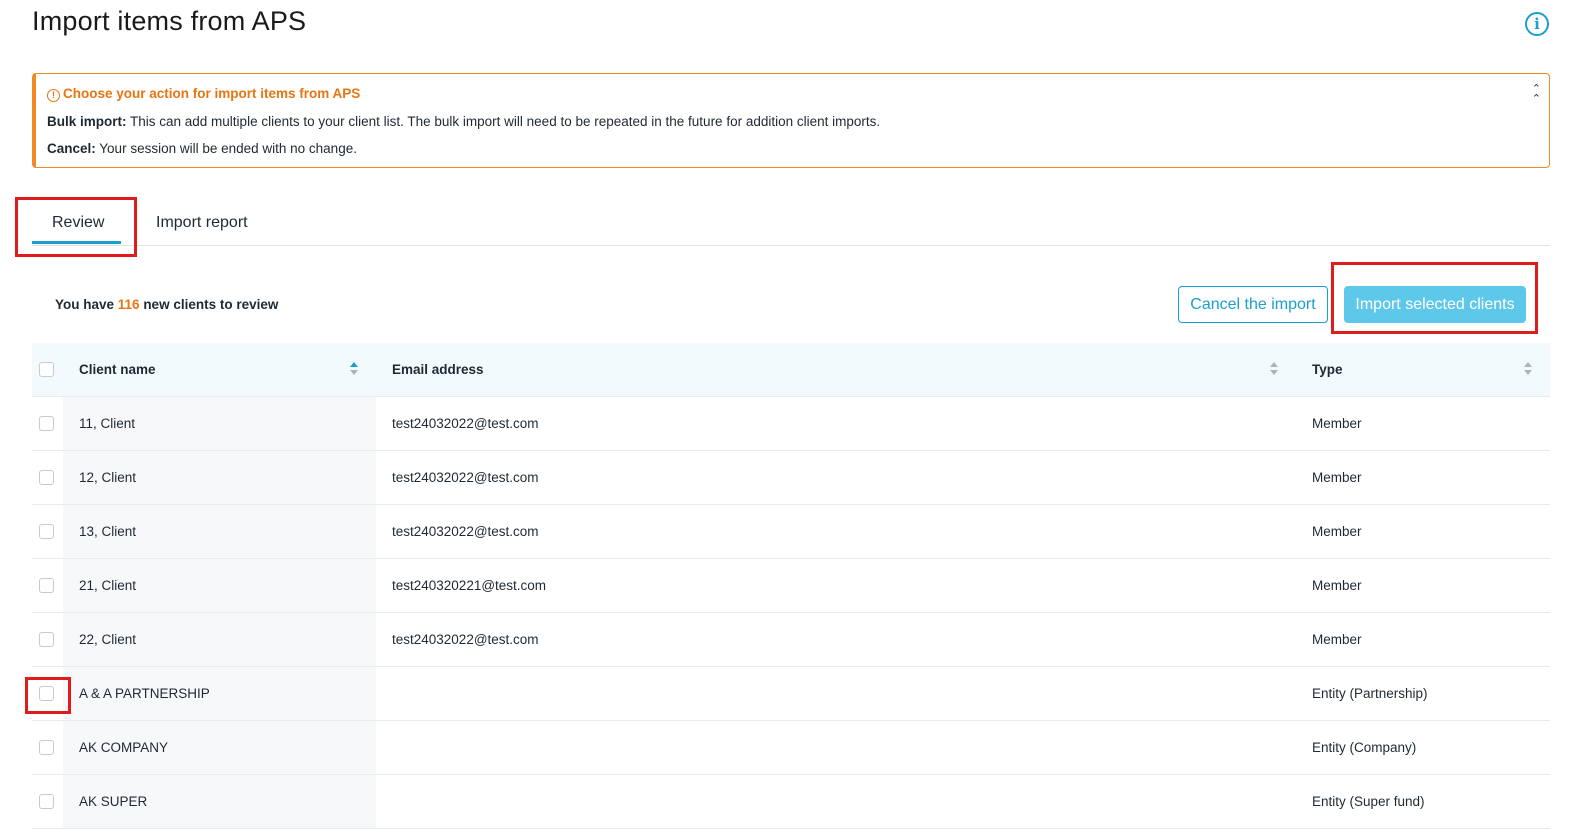 This screenshot has width=1594, height=835. Describe the element at coordinates (108, 531) in the screenshot. I see `client-name-cell: 13, Client` at that location.